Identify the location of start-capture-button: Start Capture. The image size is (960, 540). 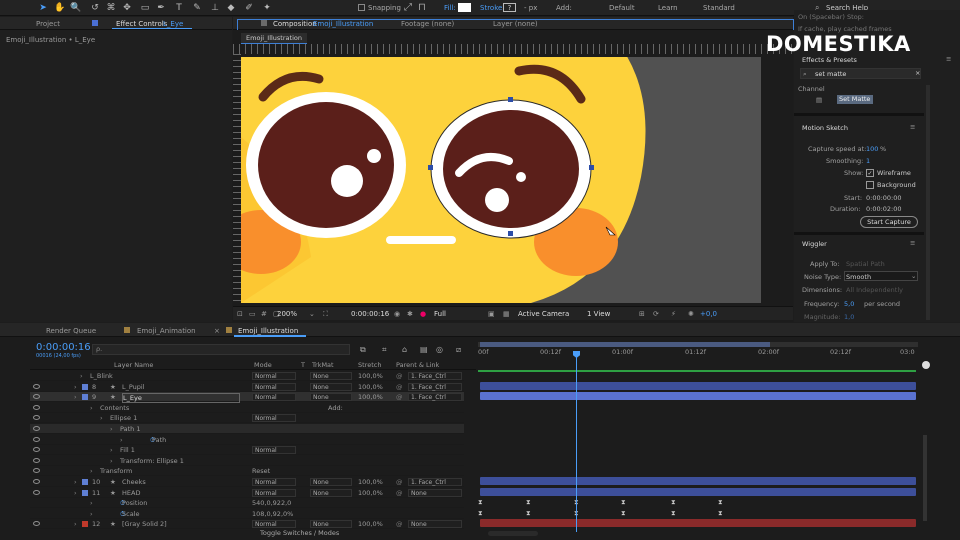
(889, 222).